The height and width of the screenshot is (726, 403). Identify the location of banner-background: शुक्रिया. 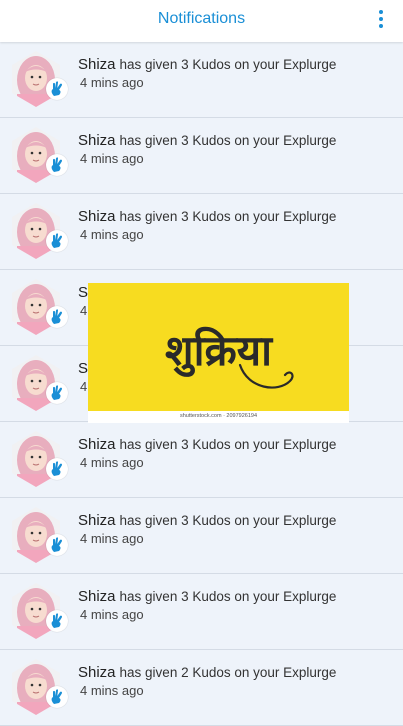
(218, 347).